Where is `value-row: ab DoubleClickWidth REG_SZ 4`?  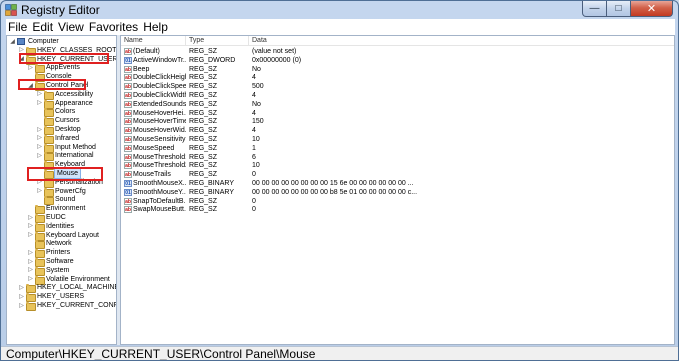
value-row: ab DoubleClickWidth REG_SZ 4 is located at coordinates (397, 95).